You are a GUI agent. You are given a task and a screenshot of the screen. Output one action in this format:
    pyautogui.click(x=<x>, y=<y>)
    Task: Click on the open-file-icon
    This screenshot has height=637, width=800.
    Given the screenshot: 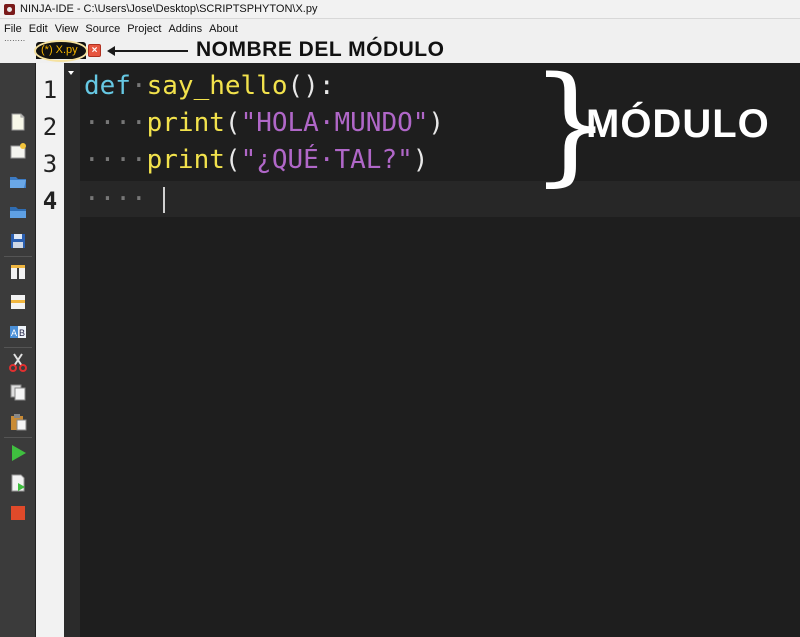 What is the action you would take?
    pyautogui.click(x=18, y=181)
    